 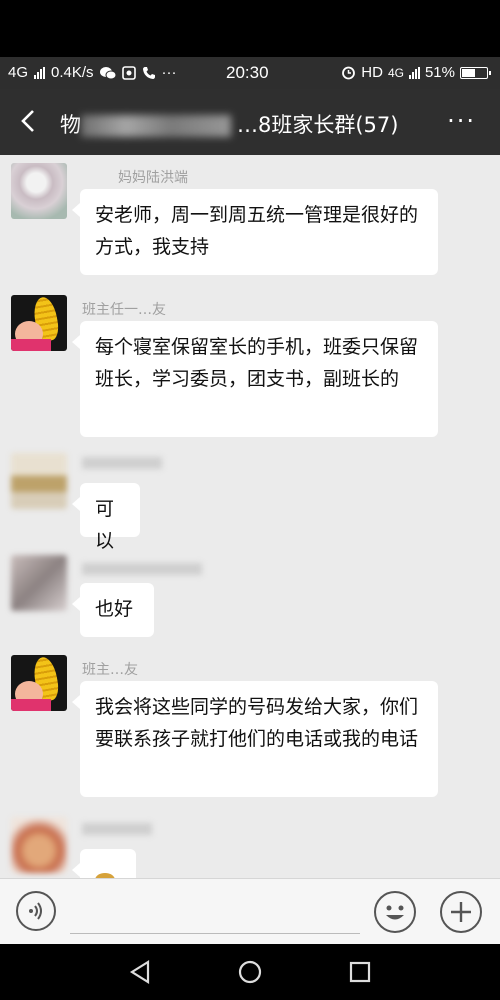 What do you see at coordinates (148, 72) in the screenshot?
I see `phone-icon` at bounding box center [148, 72].